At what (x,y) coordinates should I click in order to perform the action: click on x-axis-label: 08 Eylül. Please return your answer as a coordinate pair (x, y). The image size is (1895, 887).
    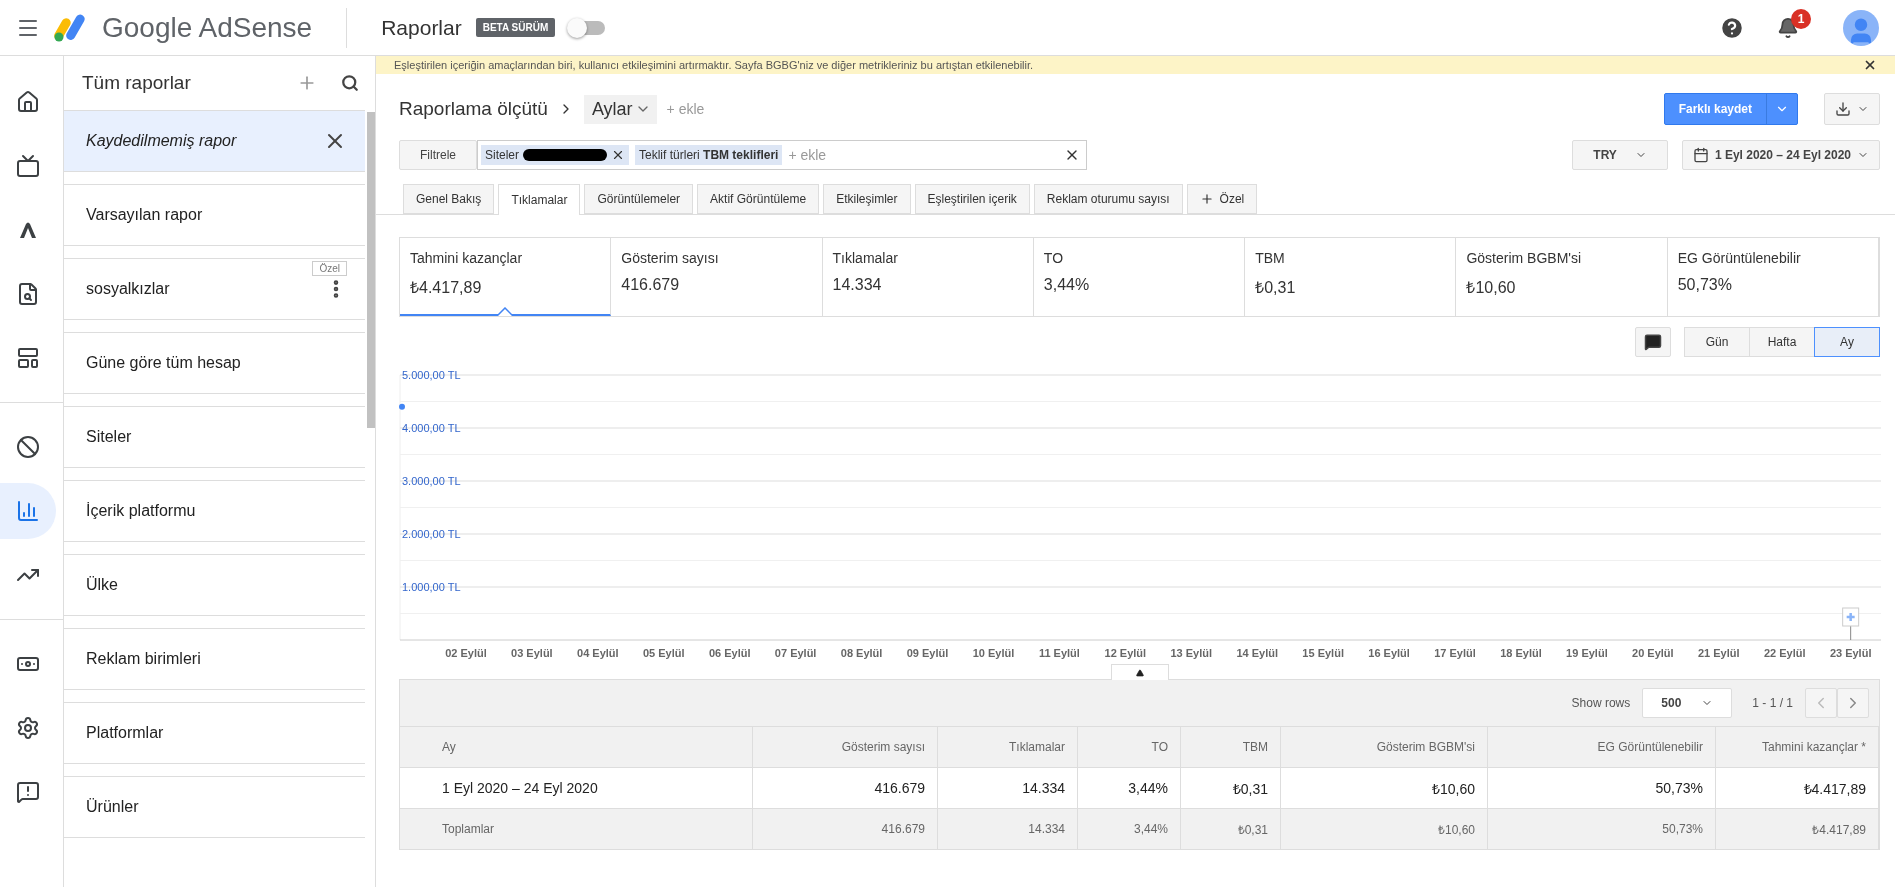
    Looking at the image, I should click on (861, 653).